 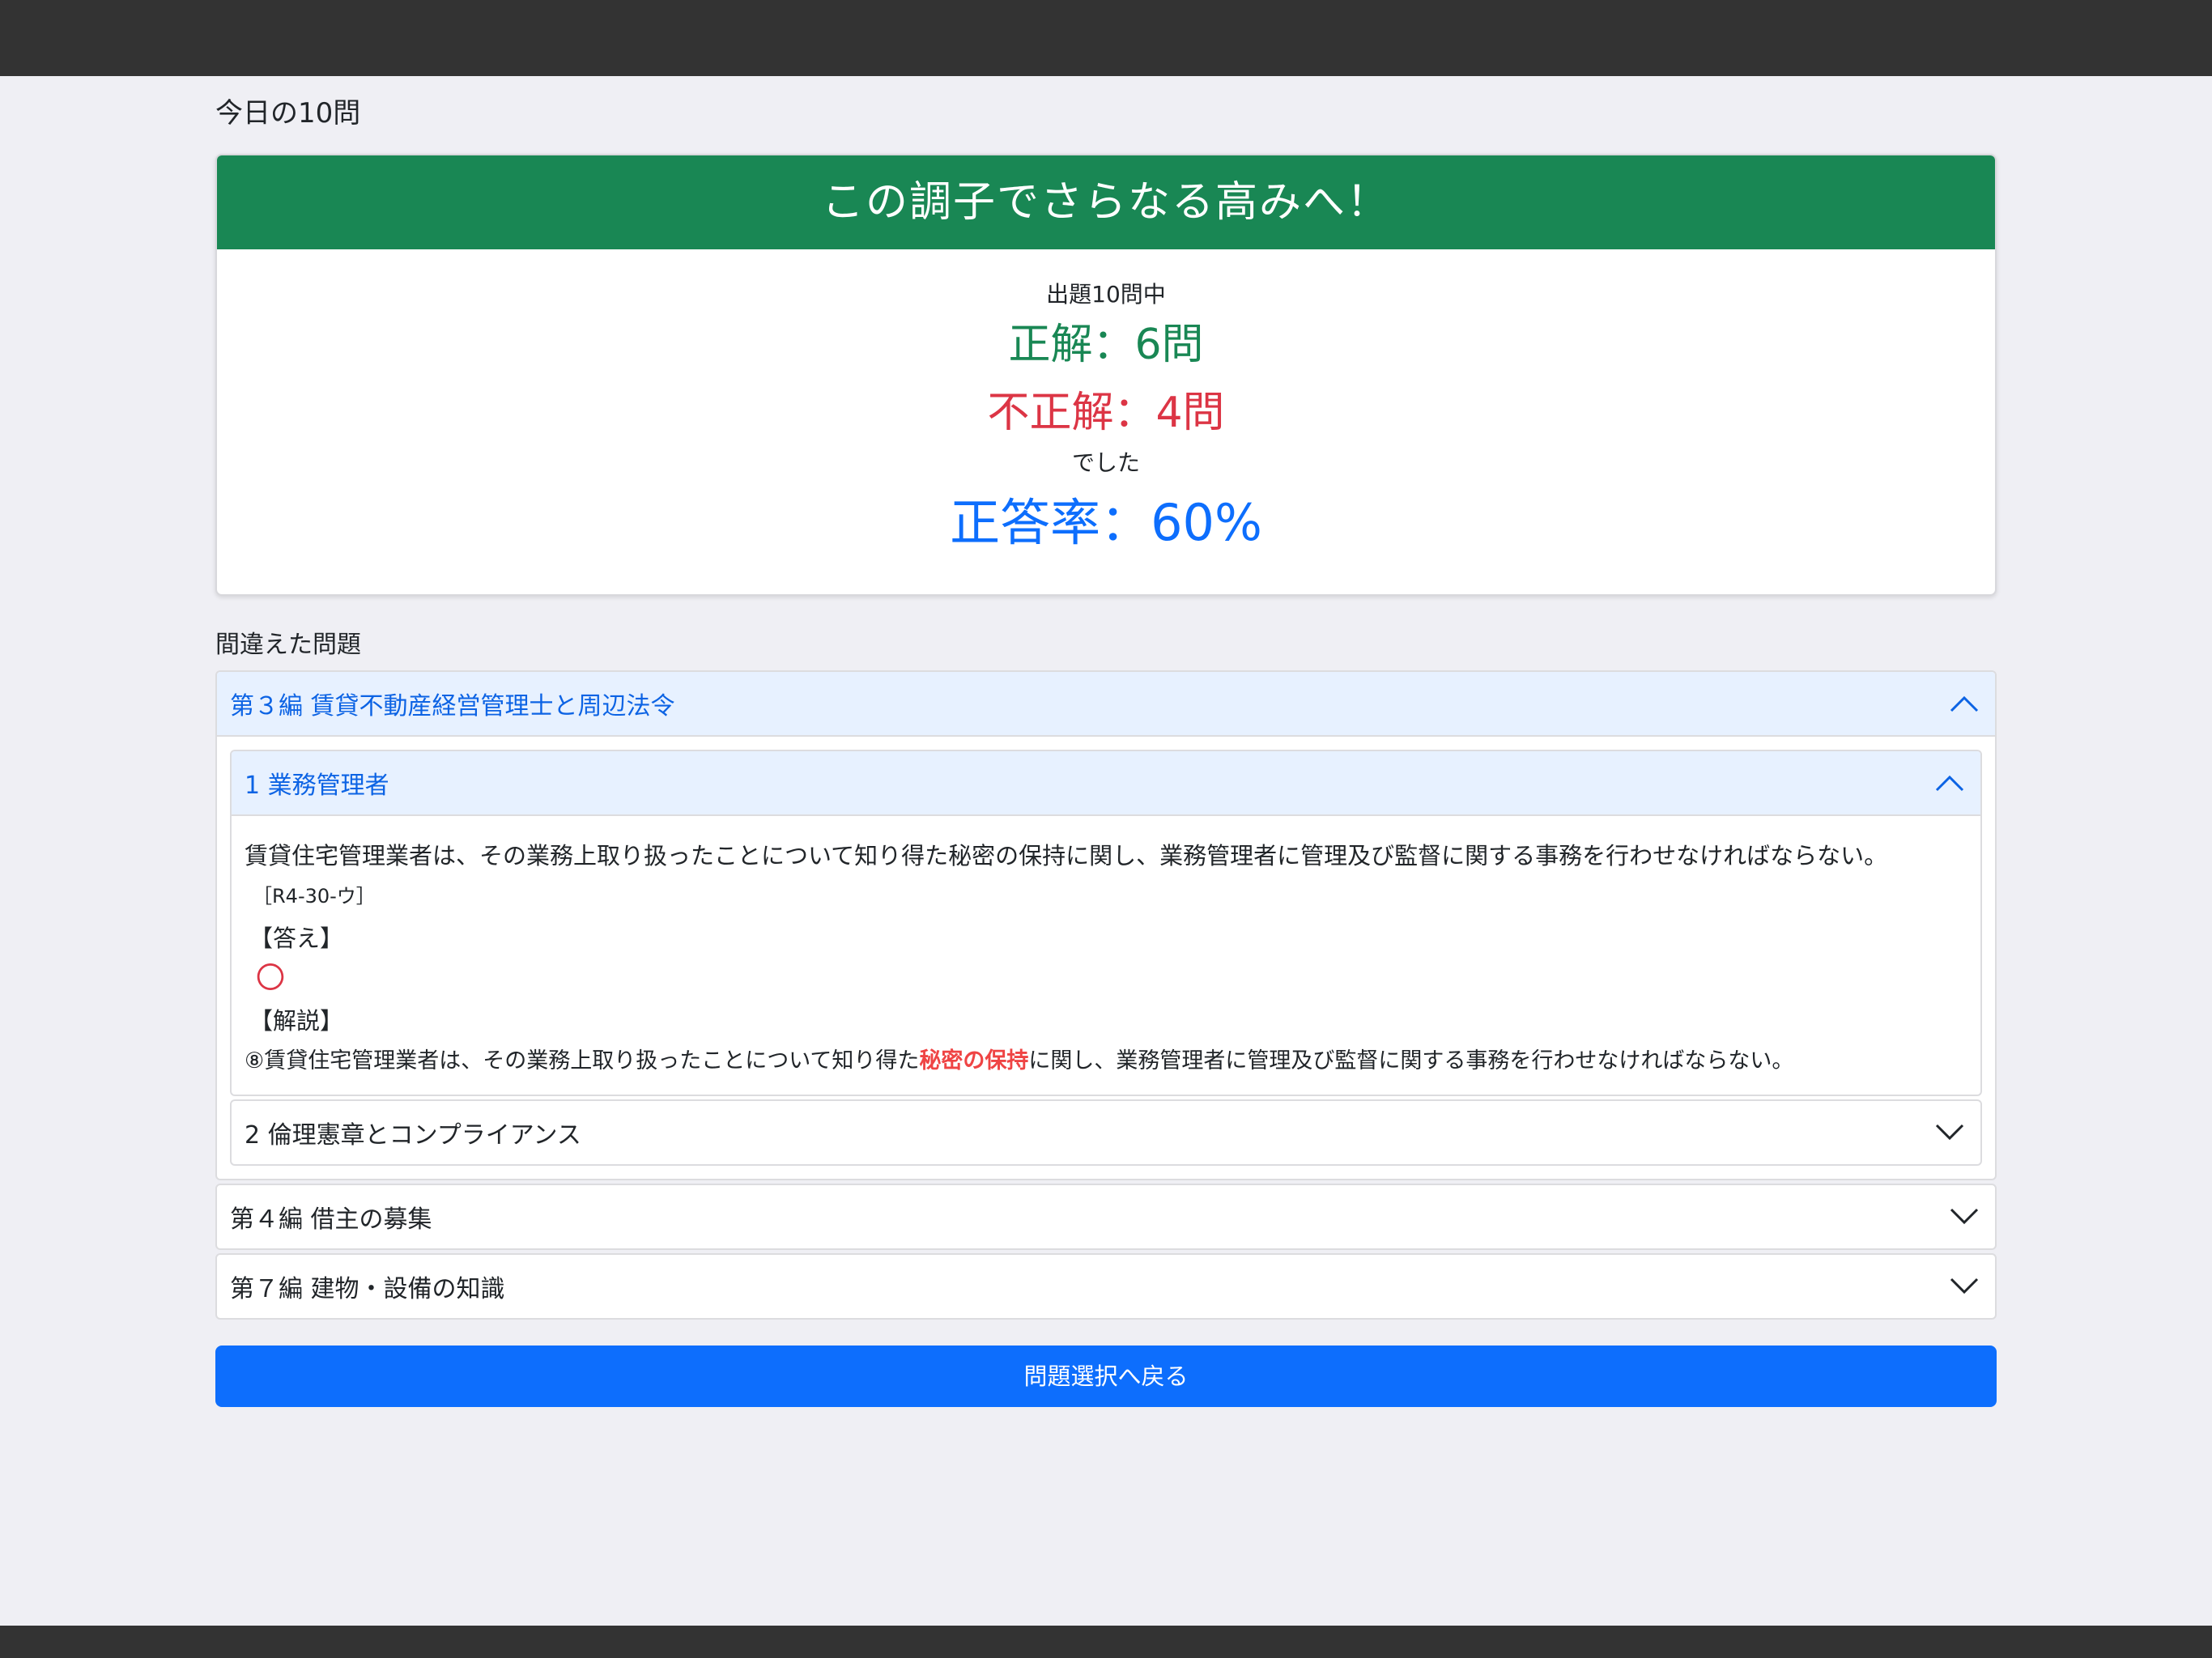 I want to click on top-bar, so click(x=1106, y=38).